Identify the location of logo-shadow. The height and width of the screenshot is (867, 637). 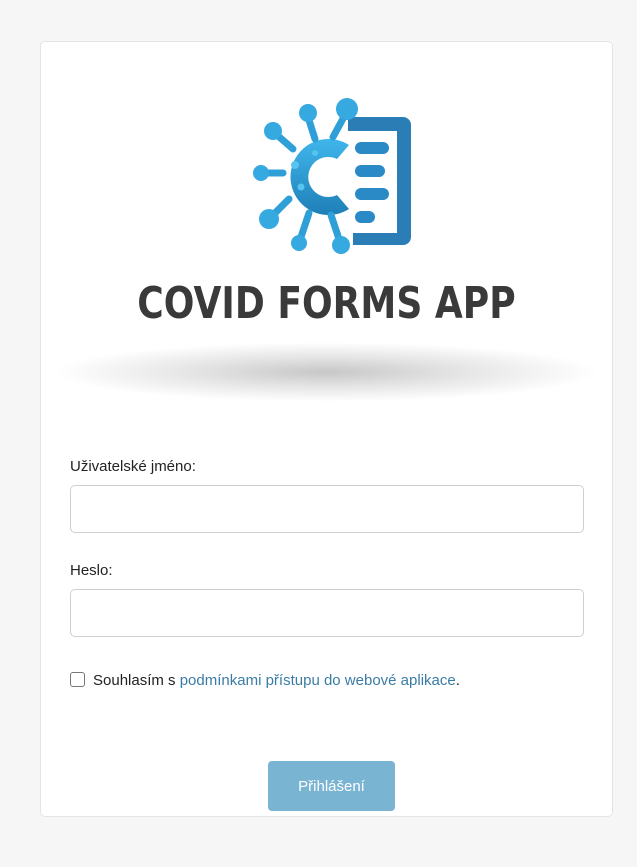
(326, 372).